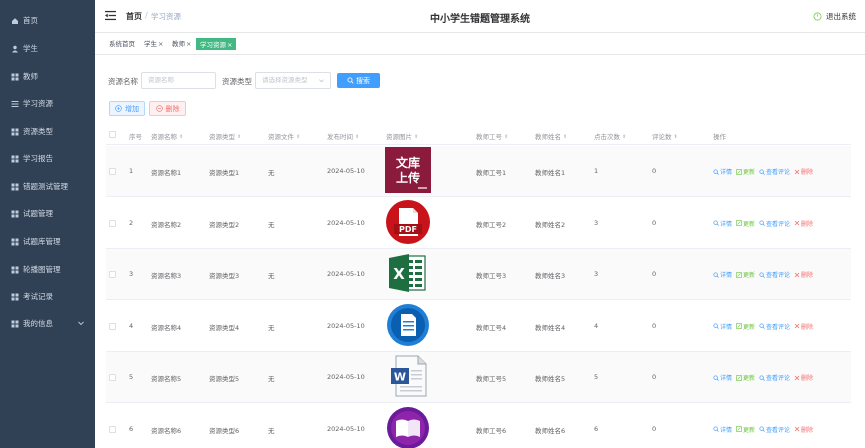 The image size is (865, 448). Describe the element at coordinates (749, 378) in the screenshot. I see `edit-label: 更新` at that location.